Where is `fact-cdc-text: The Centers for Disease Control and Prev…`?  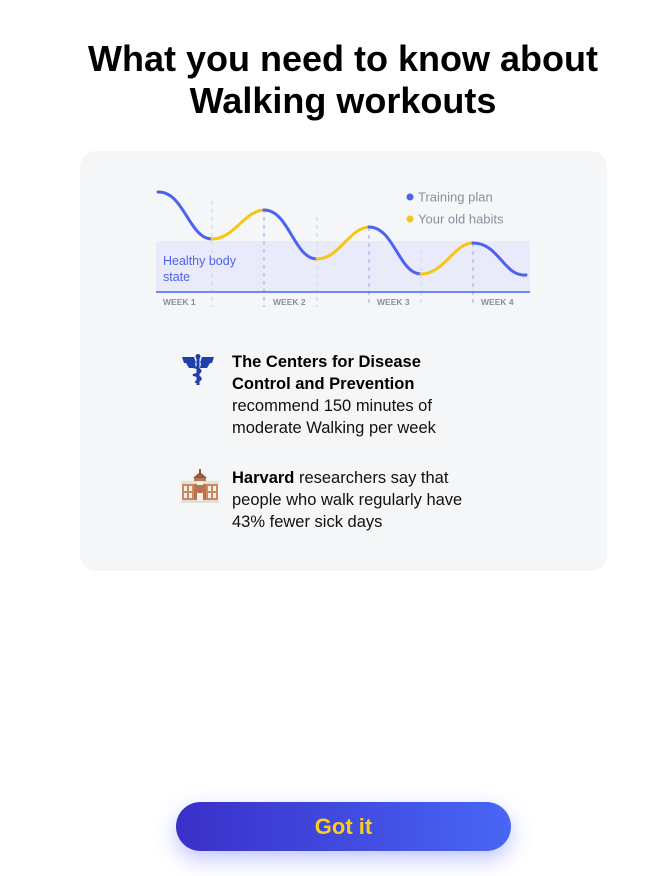 fact-cdc-text: The Centers for Disease Control and Prev… is located at coordinates (356, 395).